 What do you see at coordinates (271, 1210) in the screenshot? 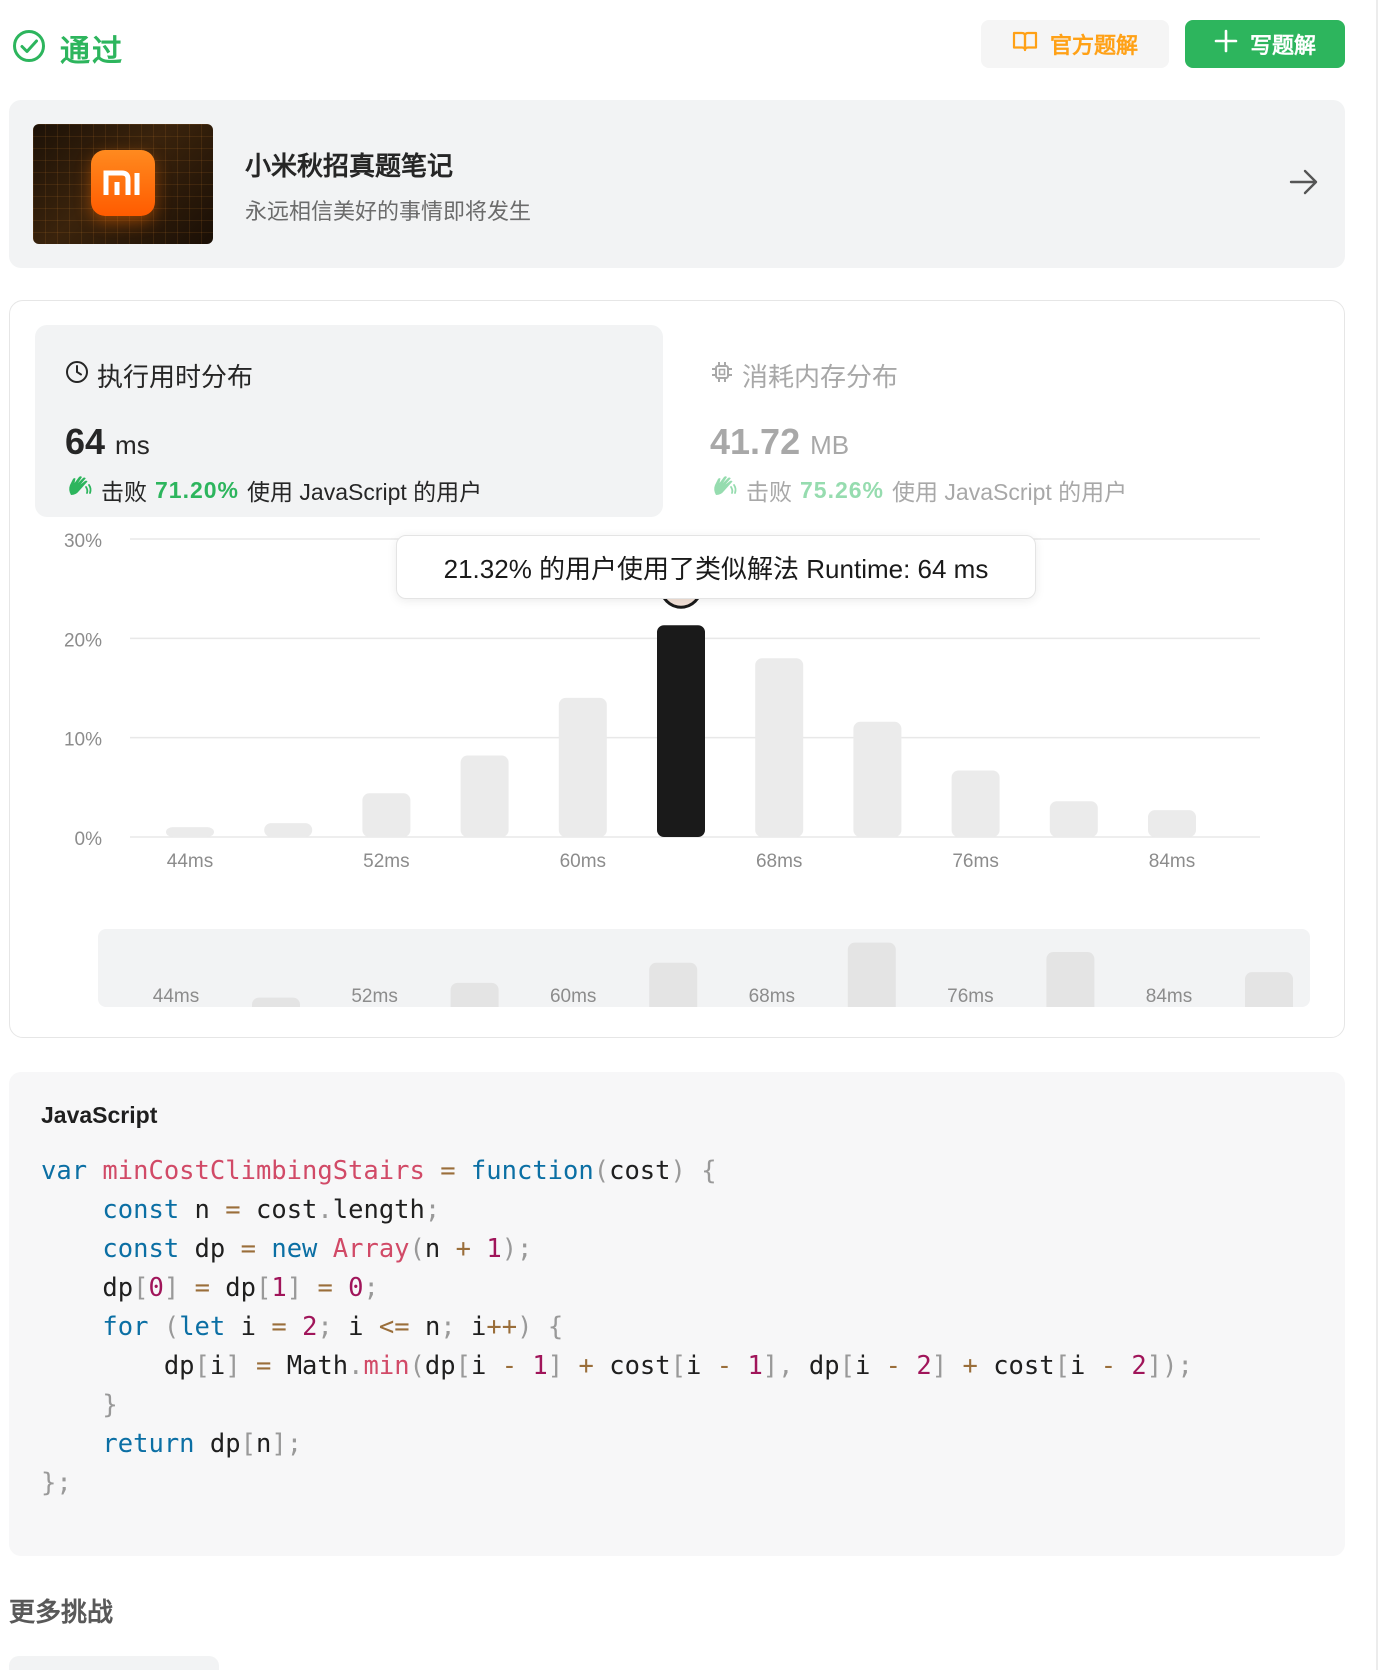
I see `code-line: const n = cost.length;` at bounding box center [271, 1210].